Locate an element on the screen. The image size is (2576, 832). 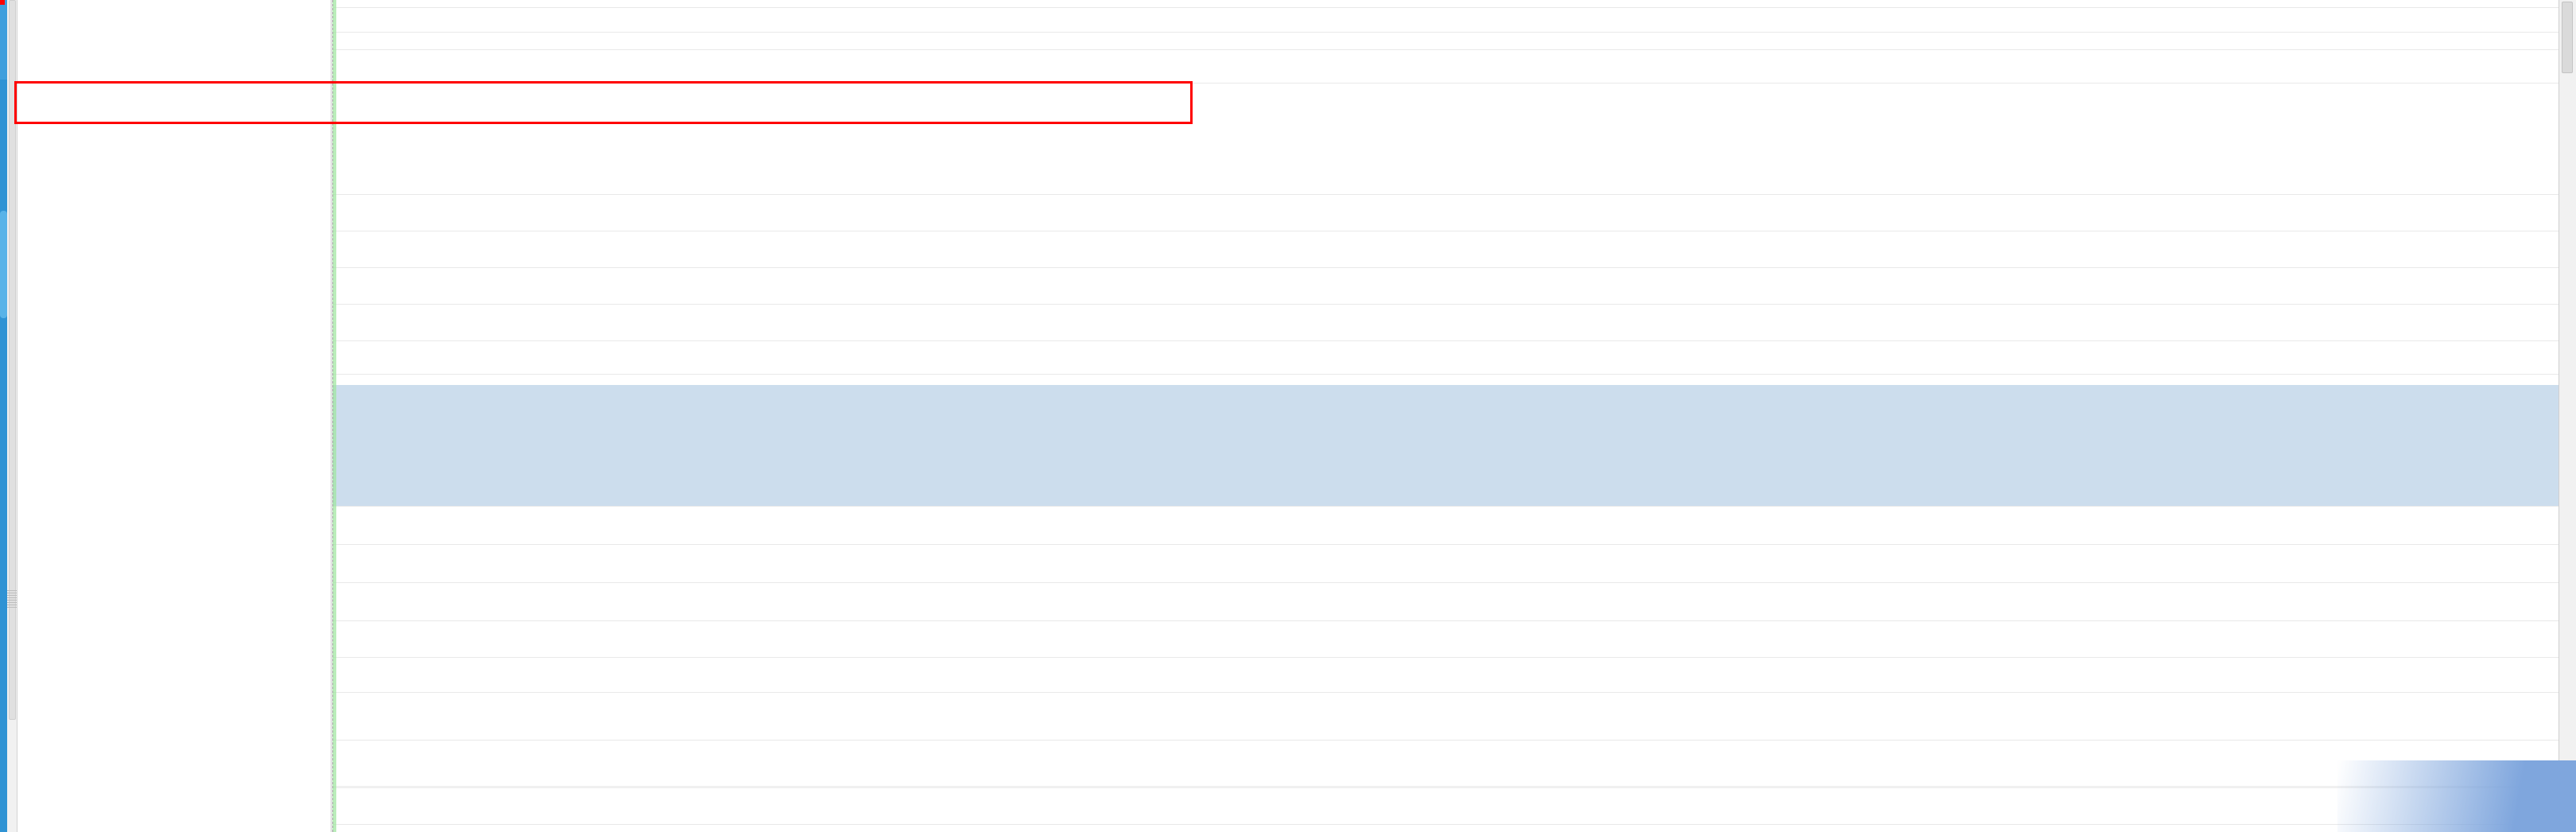
dashed-time-cursor is located at coordinates (333, 416).